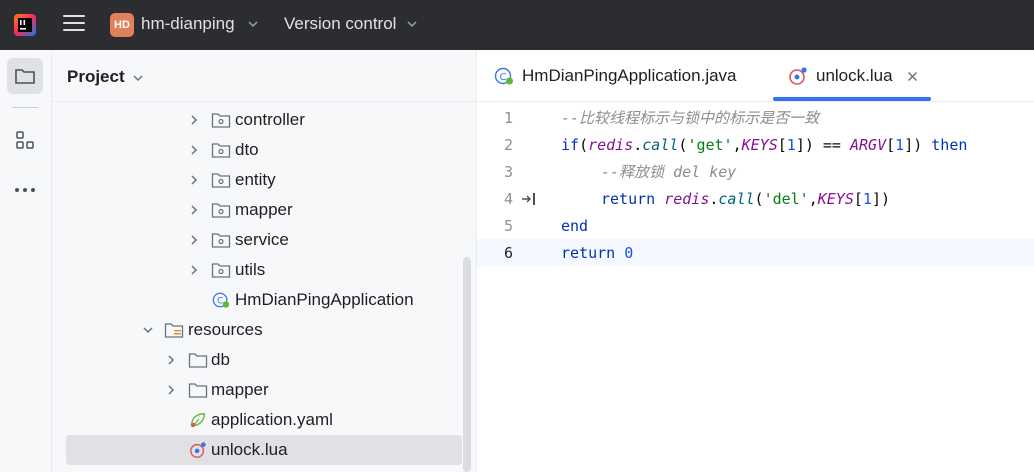 Image resolution: width=1034 pixels, height=472 pixels. I want to click on main-menu-icon, so click(74, 25).